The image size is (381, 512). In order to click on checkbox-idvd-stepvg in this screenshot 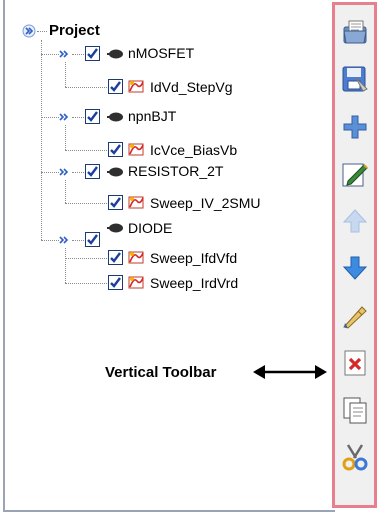, I will do `click(115, 86)`.